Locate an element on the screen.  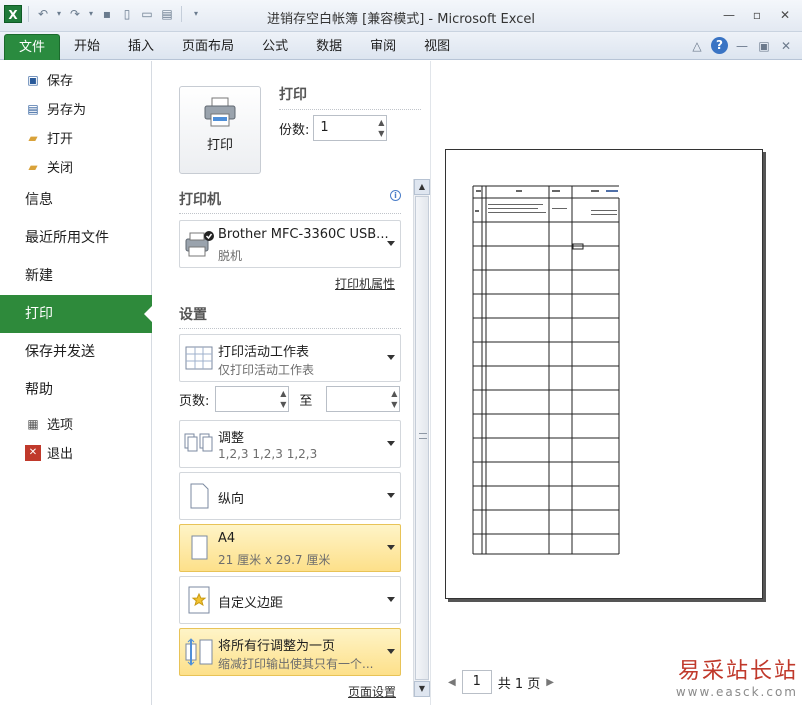
copies-spin-arrows: ▲ ▼ is located at coordinates (381, 128).